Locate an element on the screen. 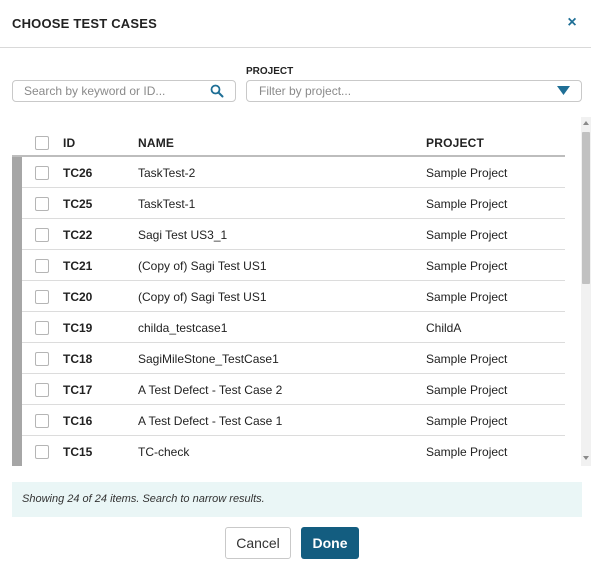 The width and height of the screenshot is (591, 570). search-box is located at coordinates (124, 91).